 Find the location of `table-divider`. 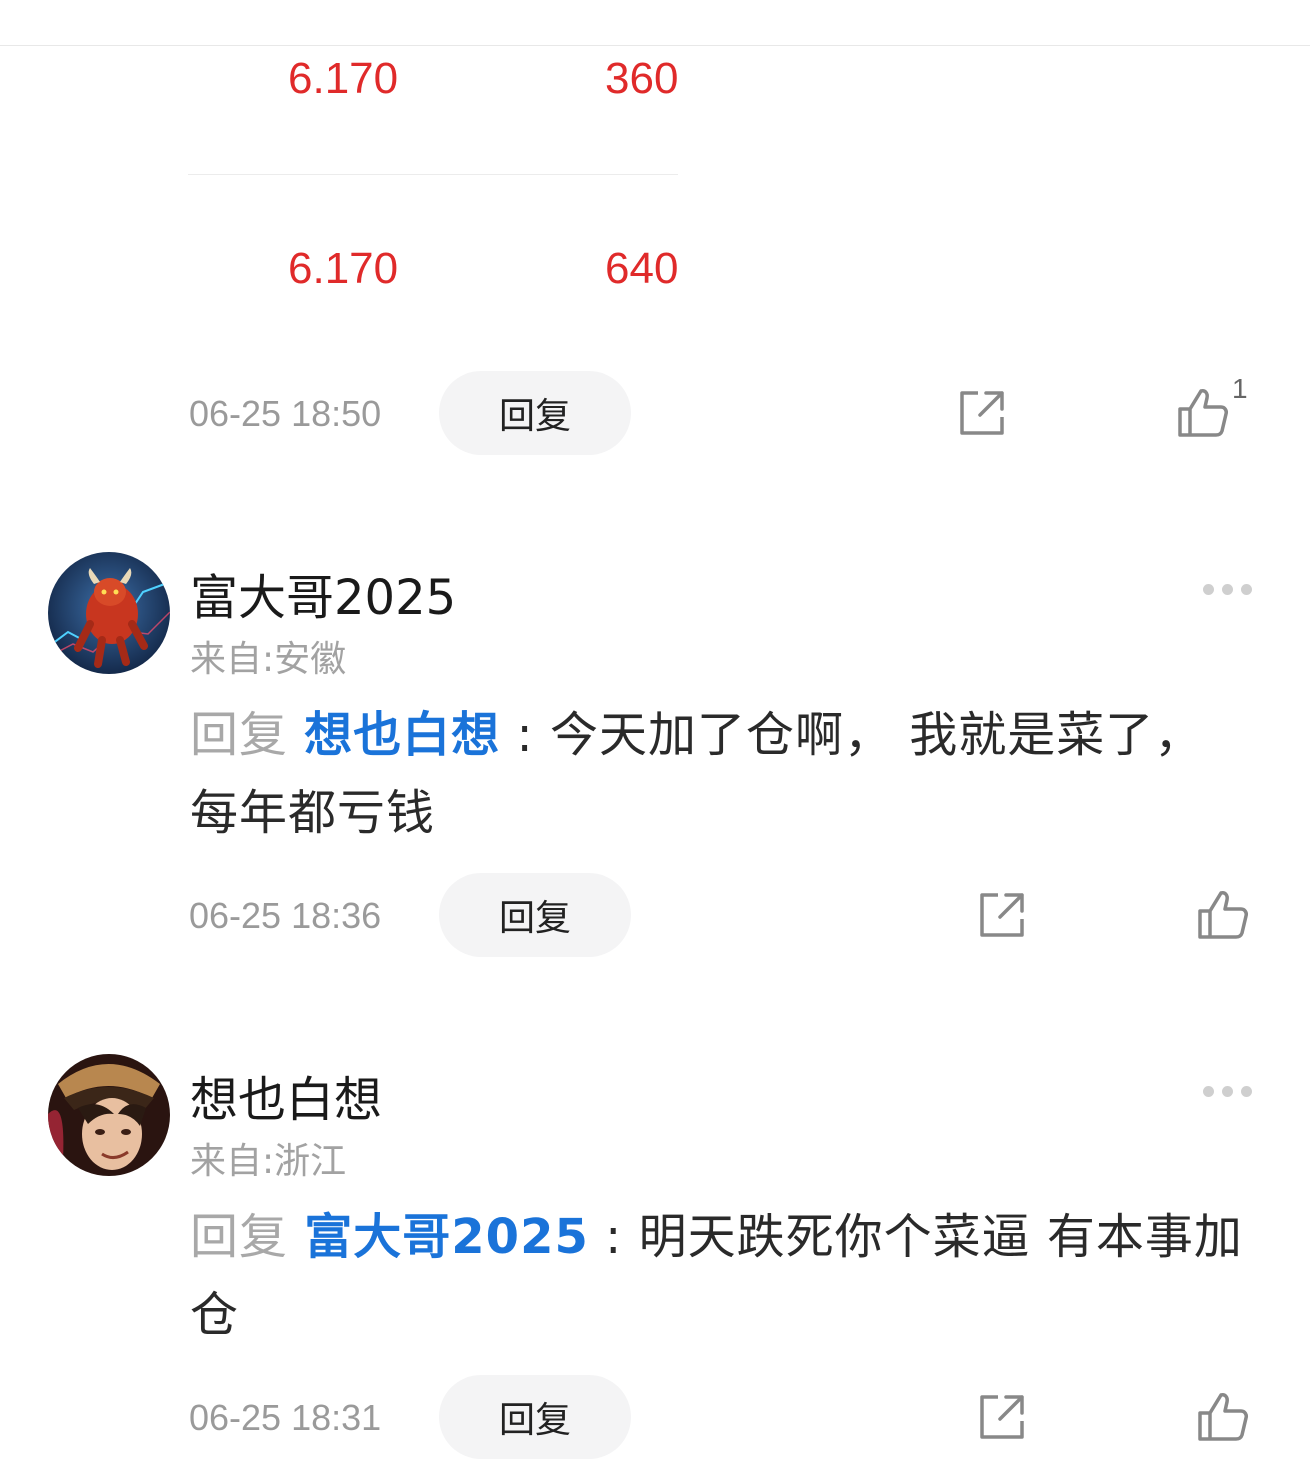

table-divider is located at coordinates (433, 174).